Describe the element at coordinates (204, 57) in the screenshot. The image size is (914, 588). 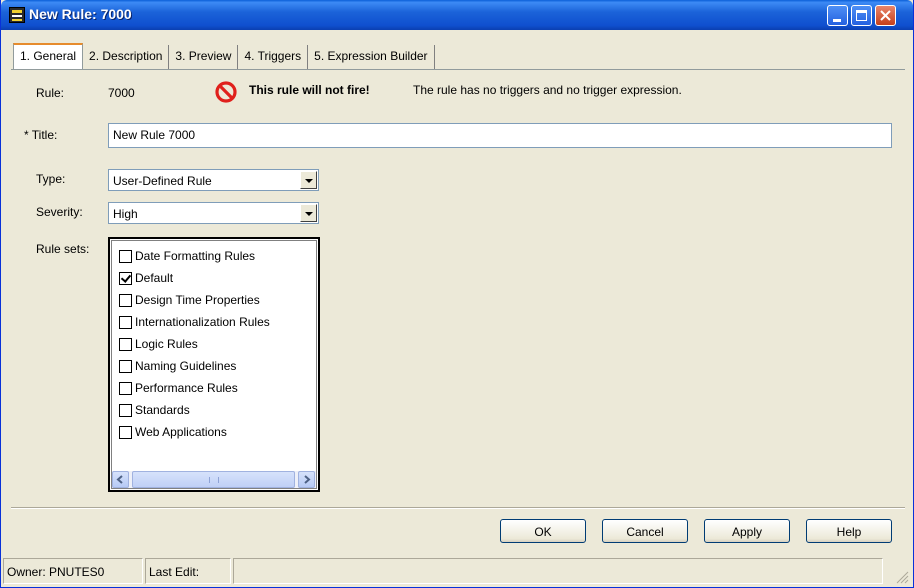
I see `tab-preview: 3. Preview` at that location.